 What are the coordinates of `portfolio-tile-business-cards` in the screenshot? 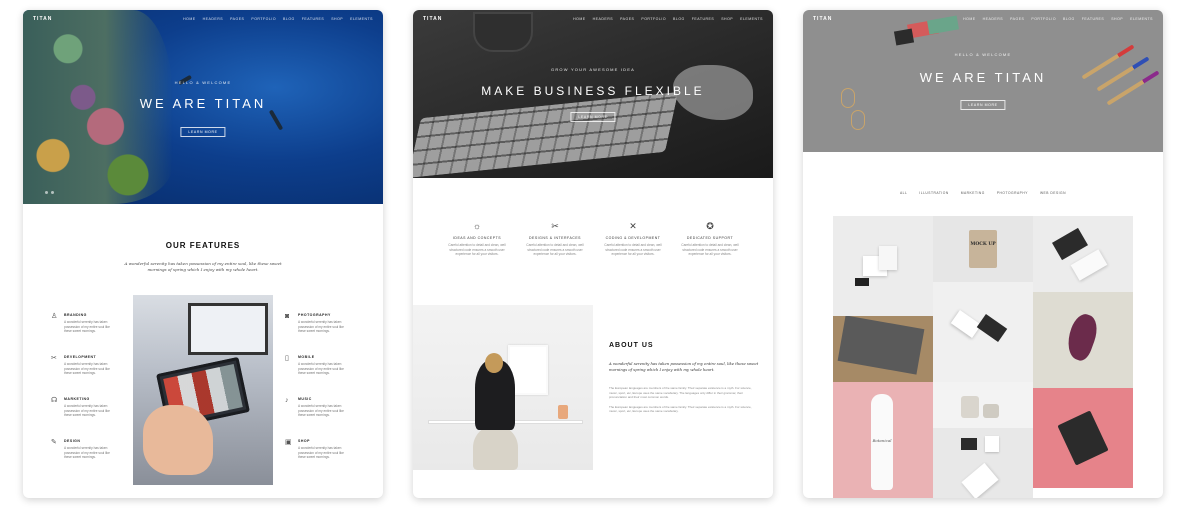 It's located at (1083, 254).